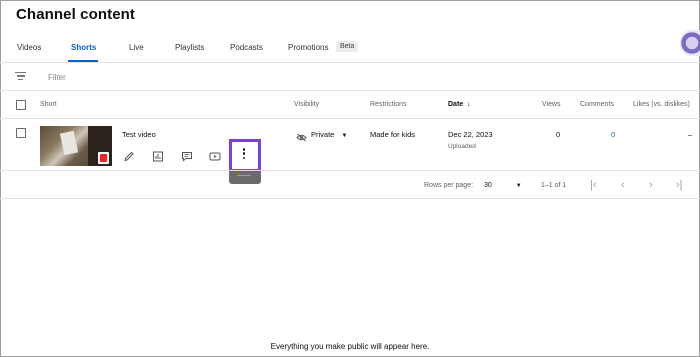 The width and height of the screenshot is (700, 357). I want to click on restrictions-value: Made for kids, so click(393, 134).